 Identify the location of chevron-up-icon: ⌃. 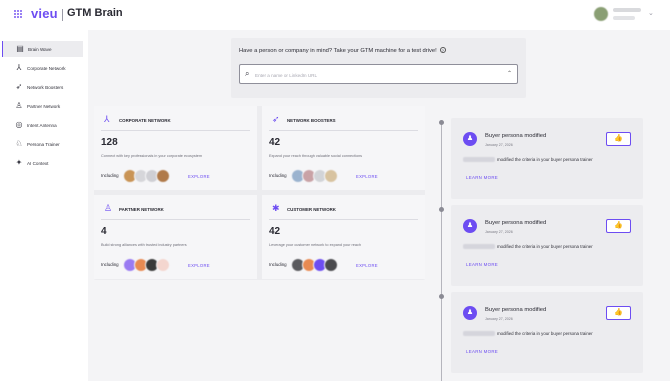
(509, 73).